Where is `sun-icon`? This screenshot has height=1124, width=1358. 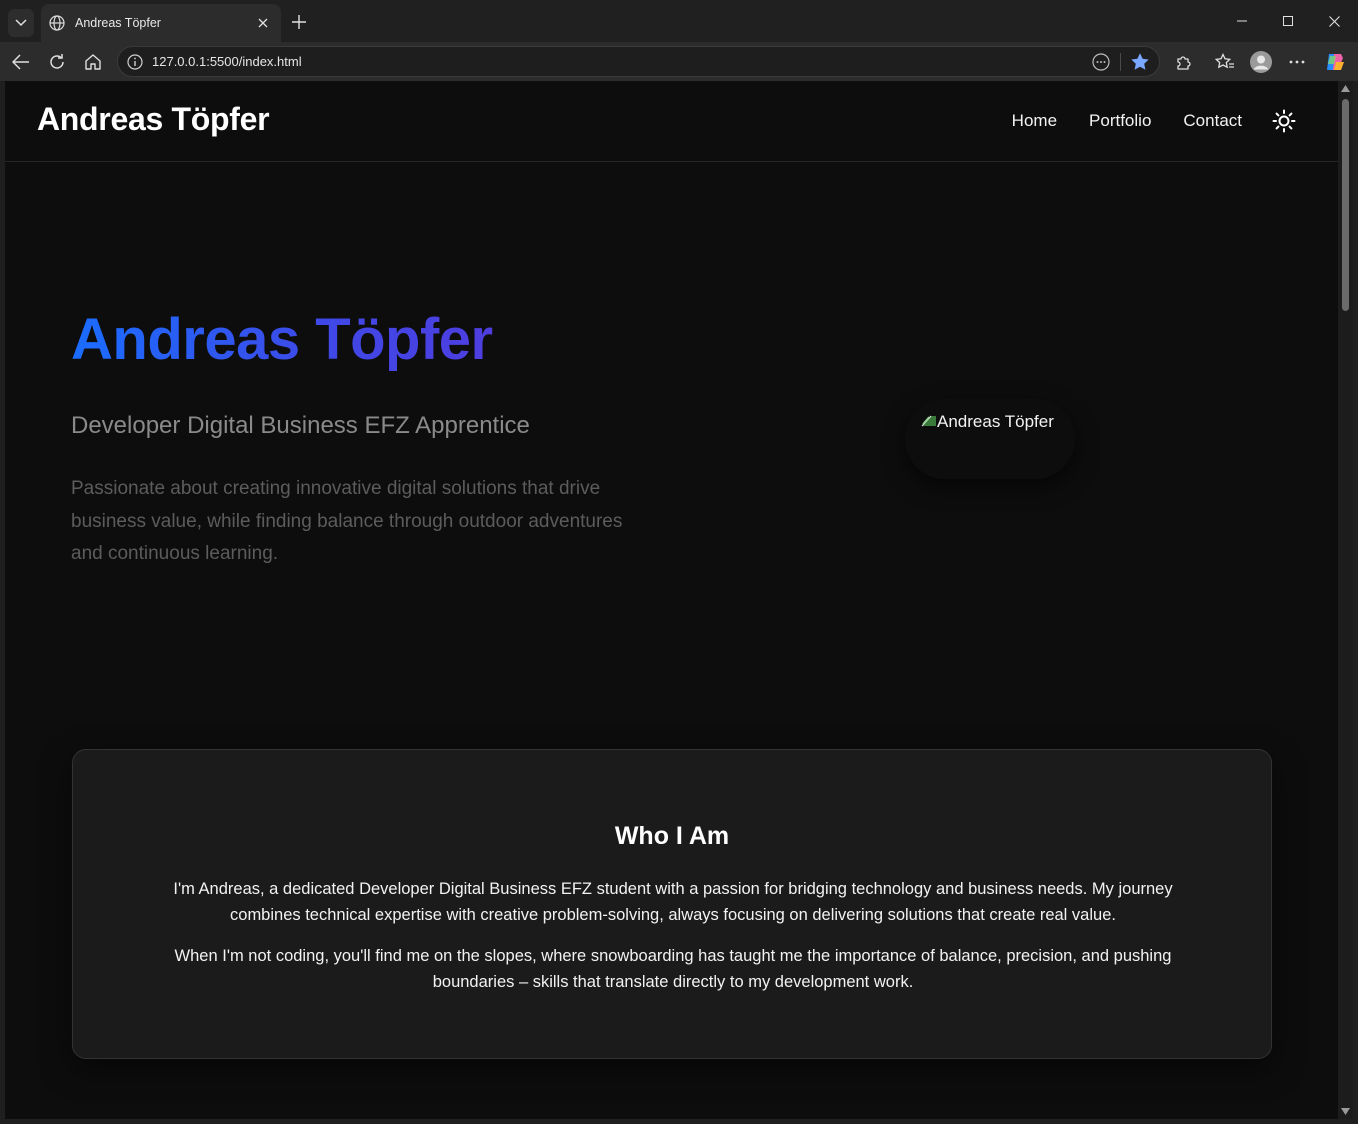
sun-icon is located at coordinates (1284, 121).